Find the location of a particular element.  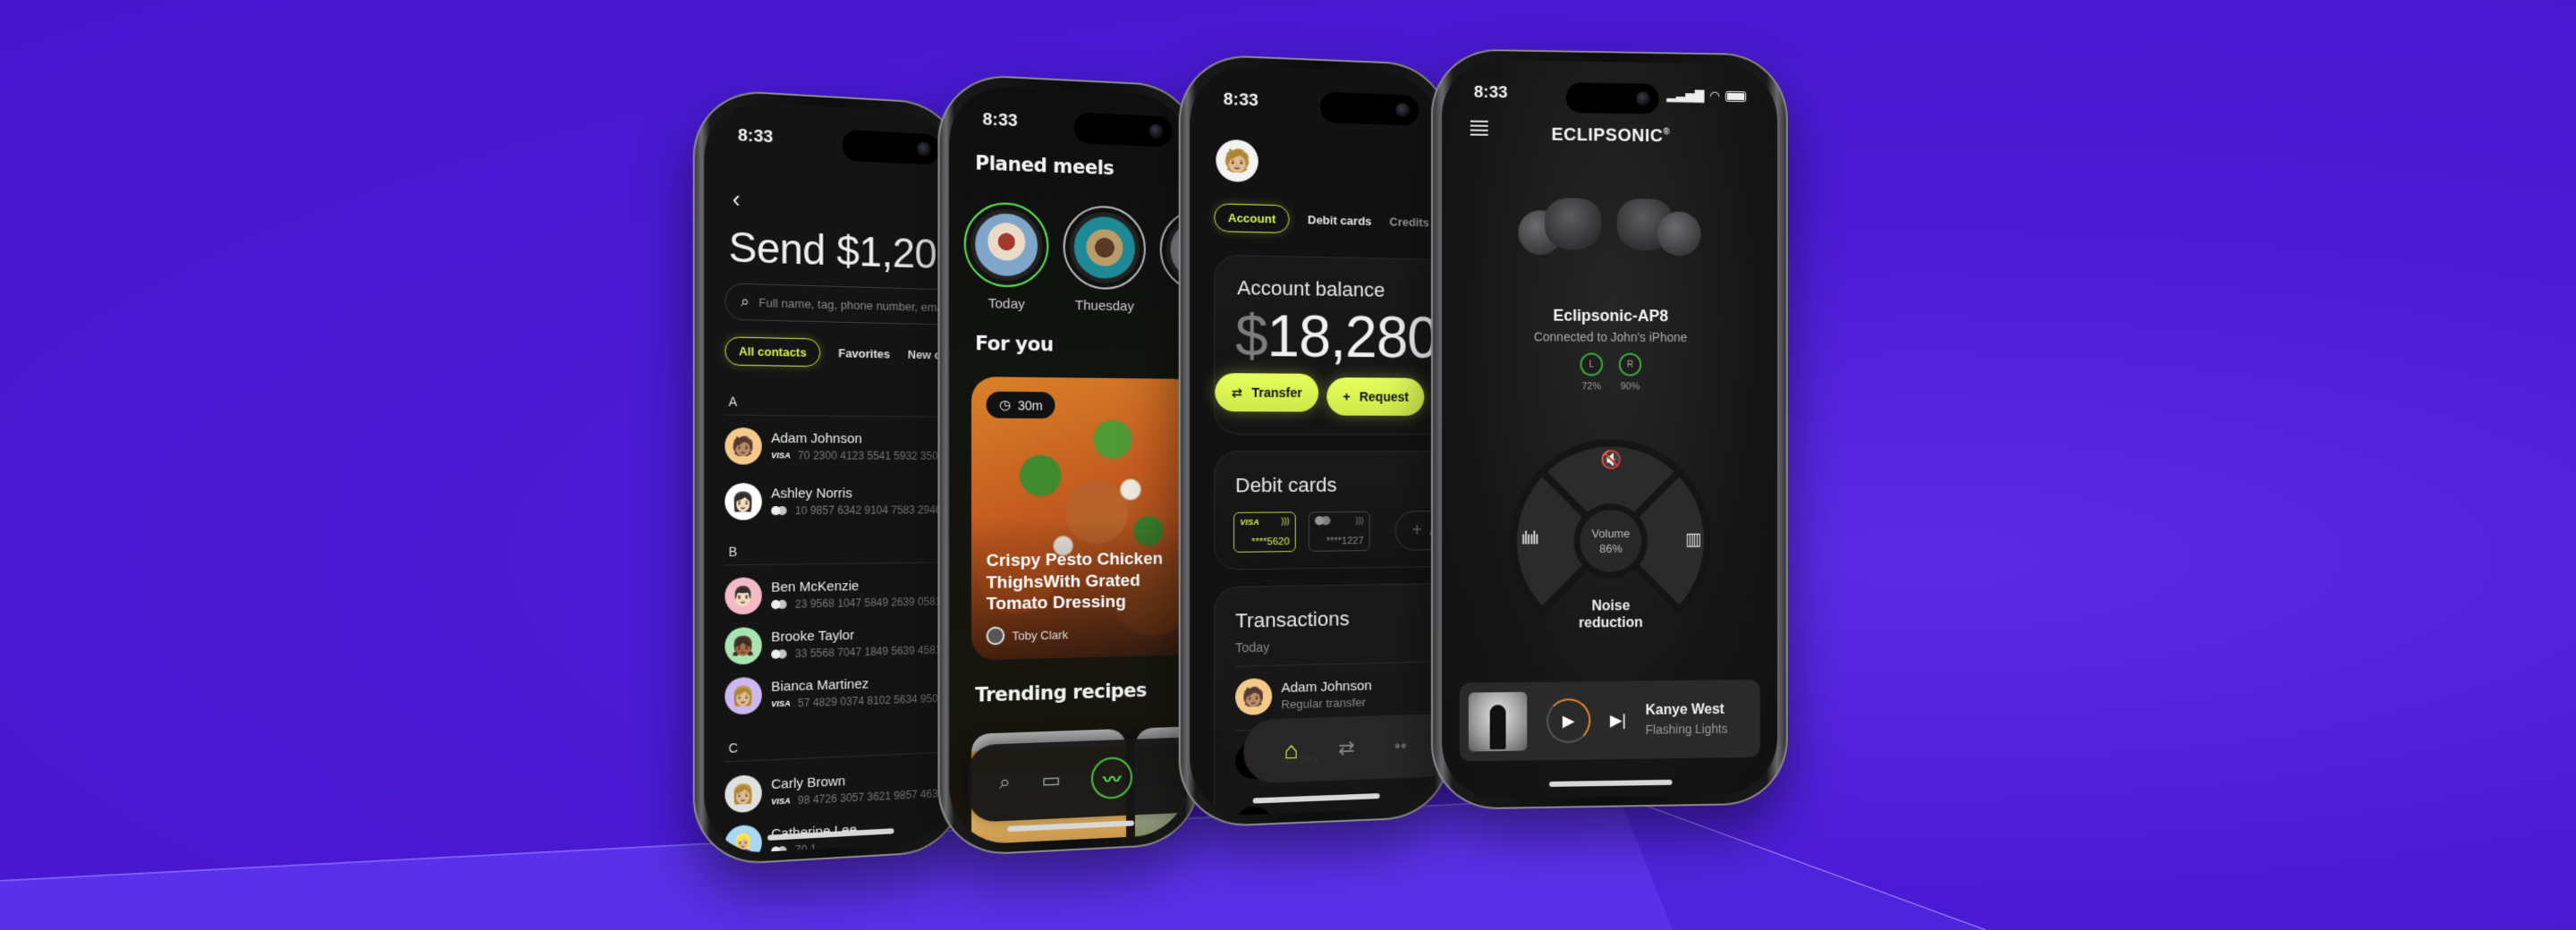

transaction-desc: Regular transfer is located at coordinates (1323, 703).